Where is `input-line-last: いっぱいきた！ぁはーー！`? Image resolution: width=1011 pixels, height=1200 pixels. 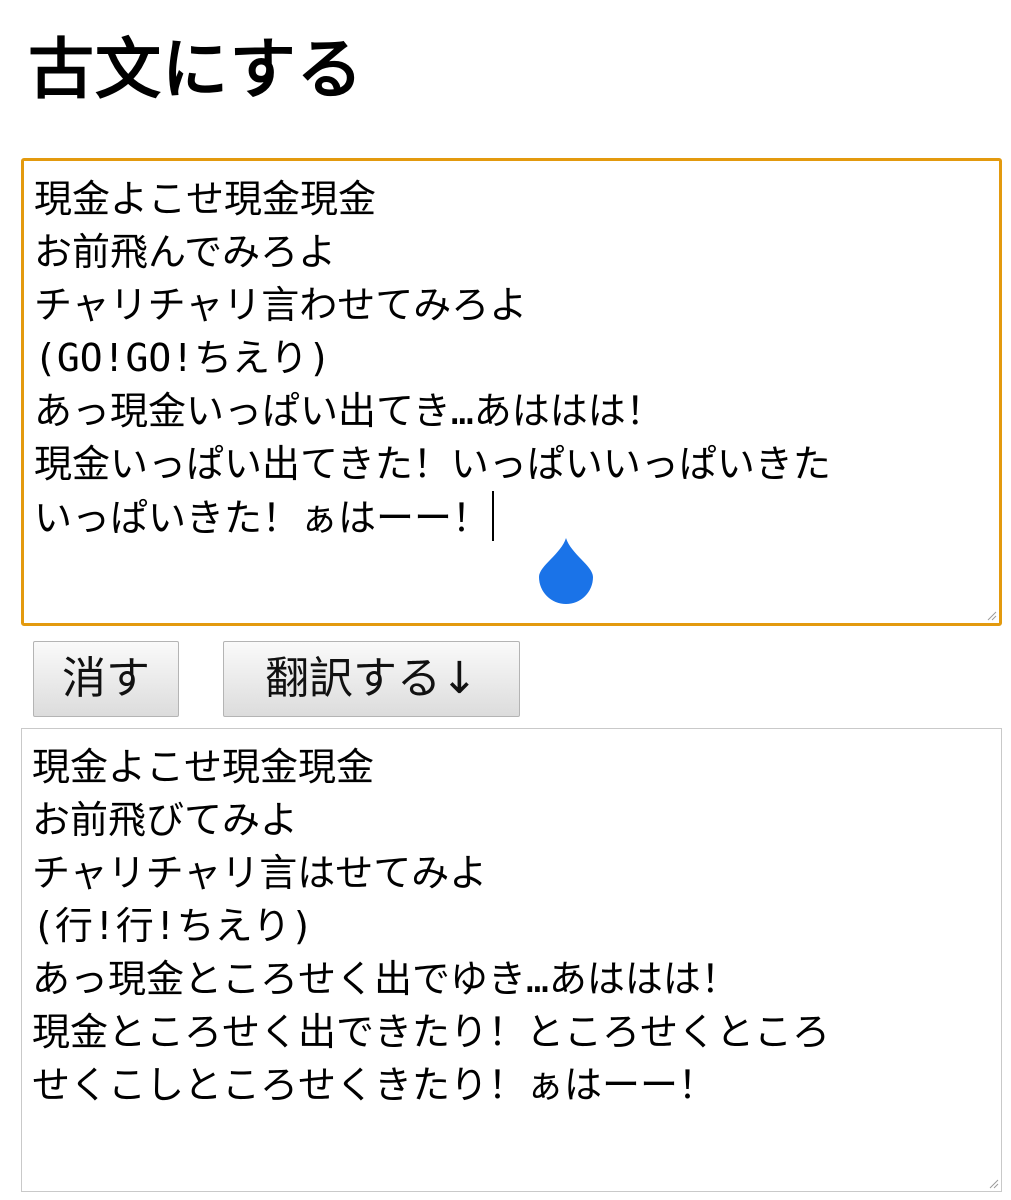
input-line-last: いっぱいきた！ぁはーー！ is located at coordinates (511, 518).